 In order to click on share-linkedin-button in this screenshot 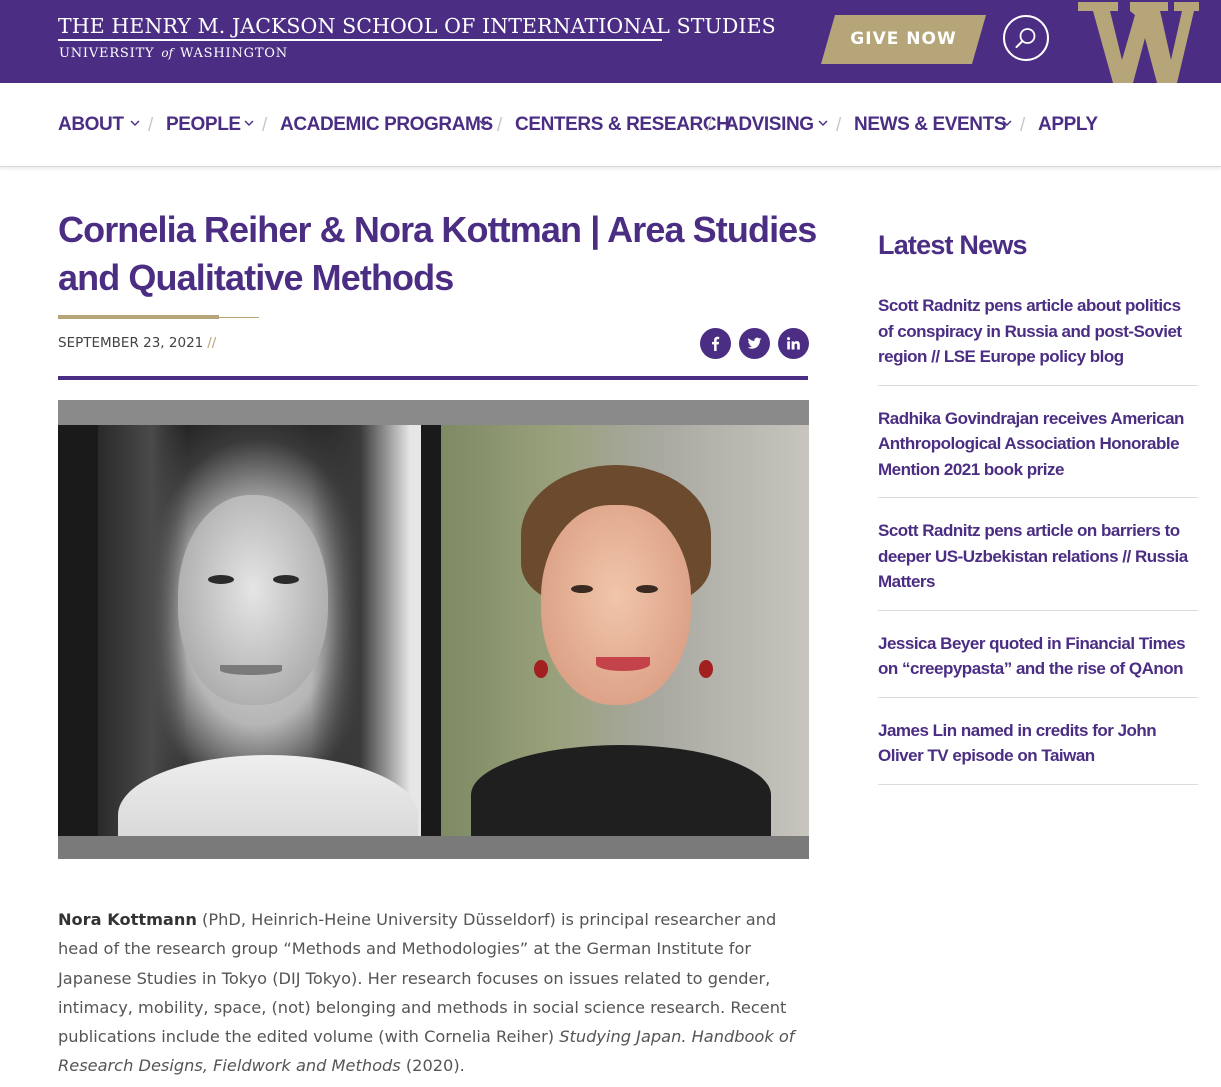, I will do `click(793, 343)`.